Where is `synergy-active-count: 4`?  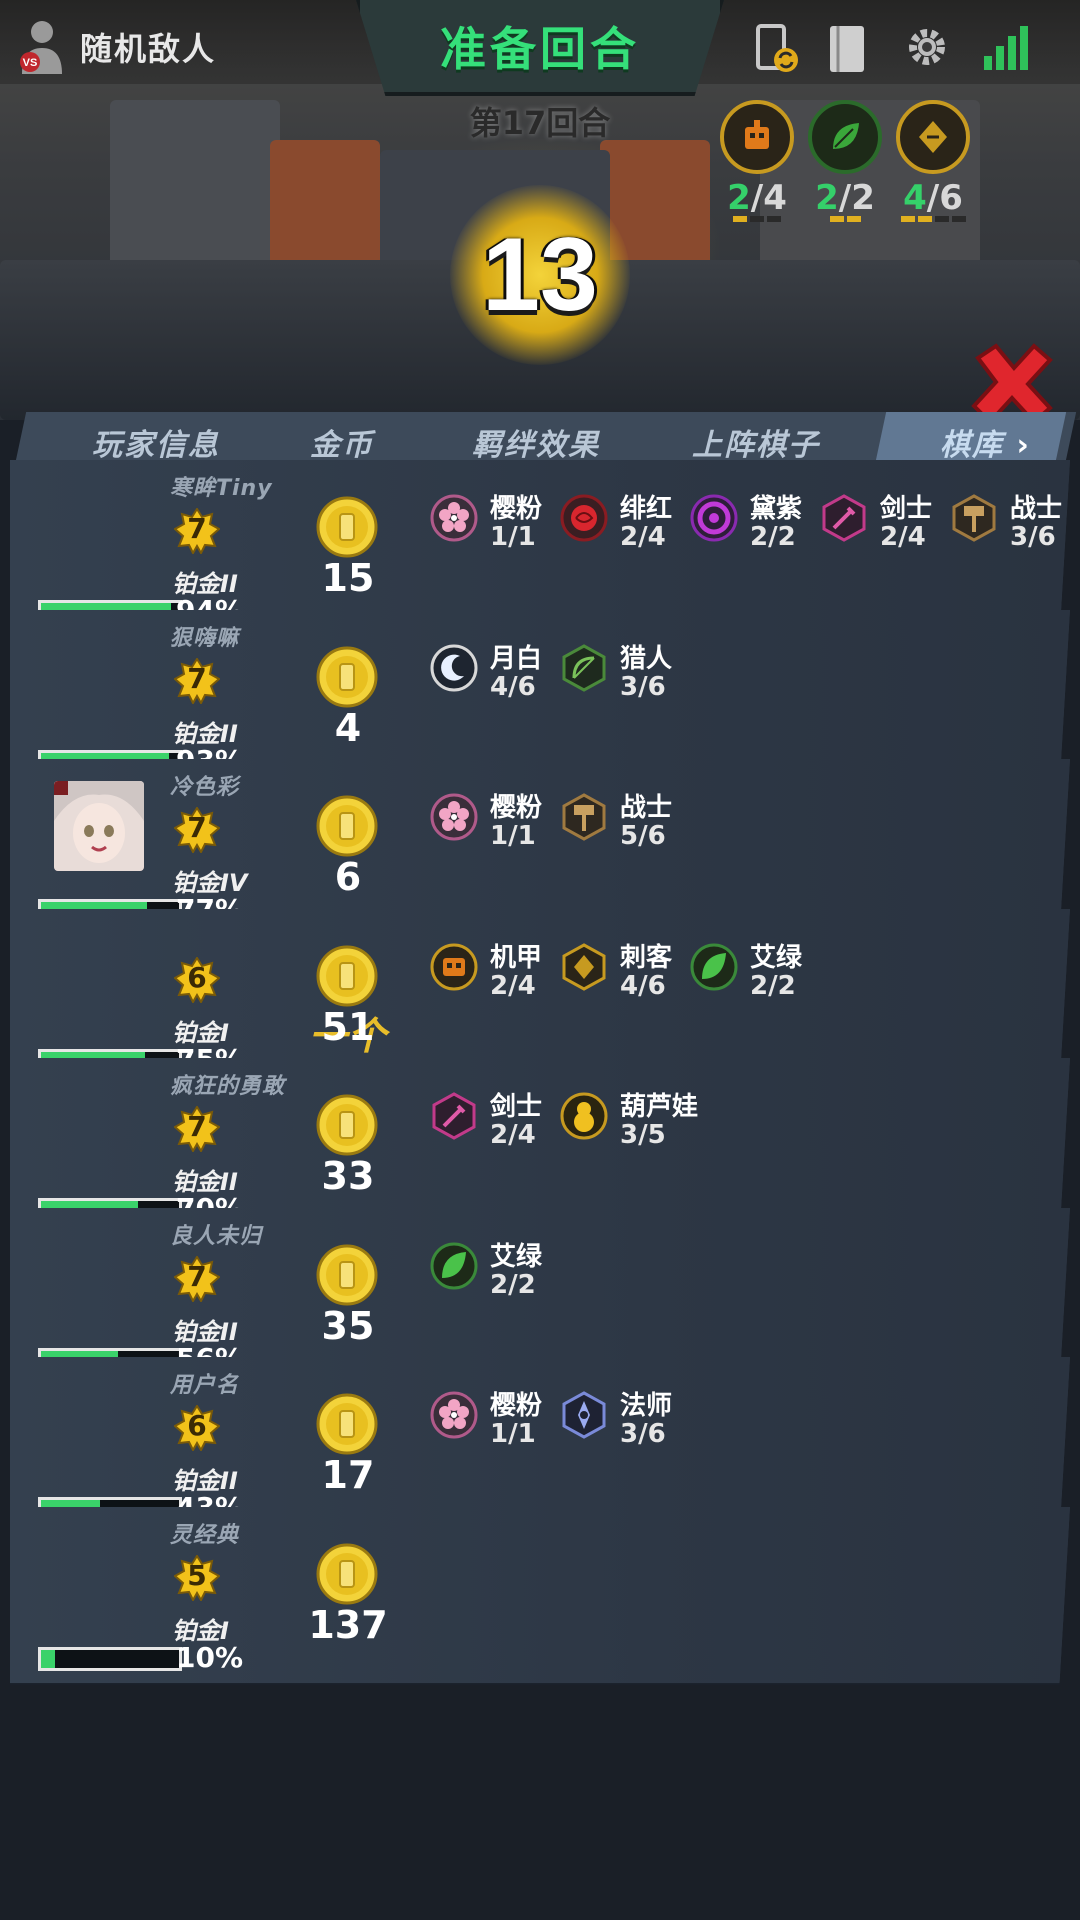 synergy-active-count: 4 is located at coordinates (915, 198).